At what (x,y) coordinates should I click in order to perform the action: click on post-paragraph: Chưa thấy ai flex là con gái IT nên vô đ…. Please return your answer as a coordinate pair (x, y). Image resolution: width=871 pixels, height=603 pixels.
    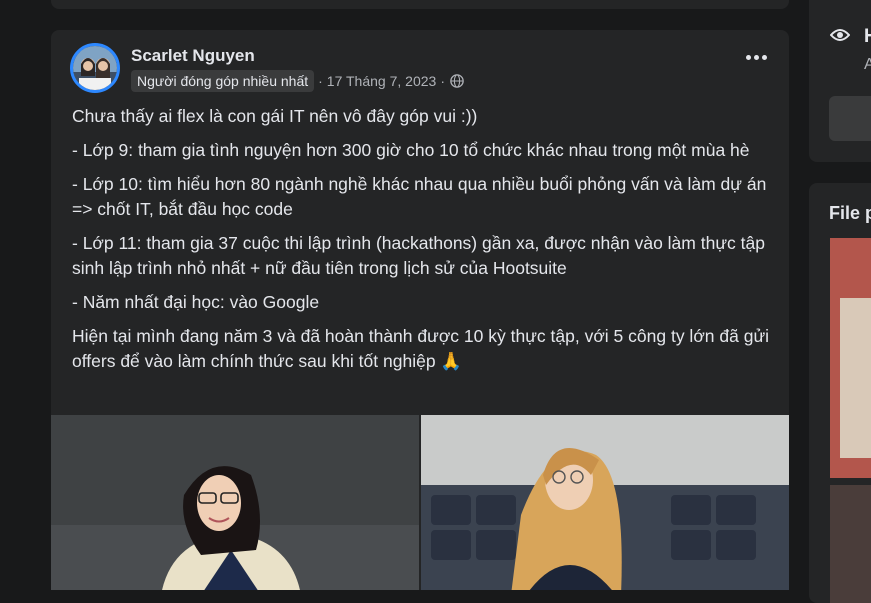
    Looking at the image, I should click on (275, 116).